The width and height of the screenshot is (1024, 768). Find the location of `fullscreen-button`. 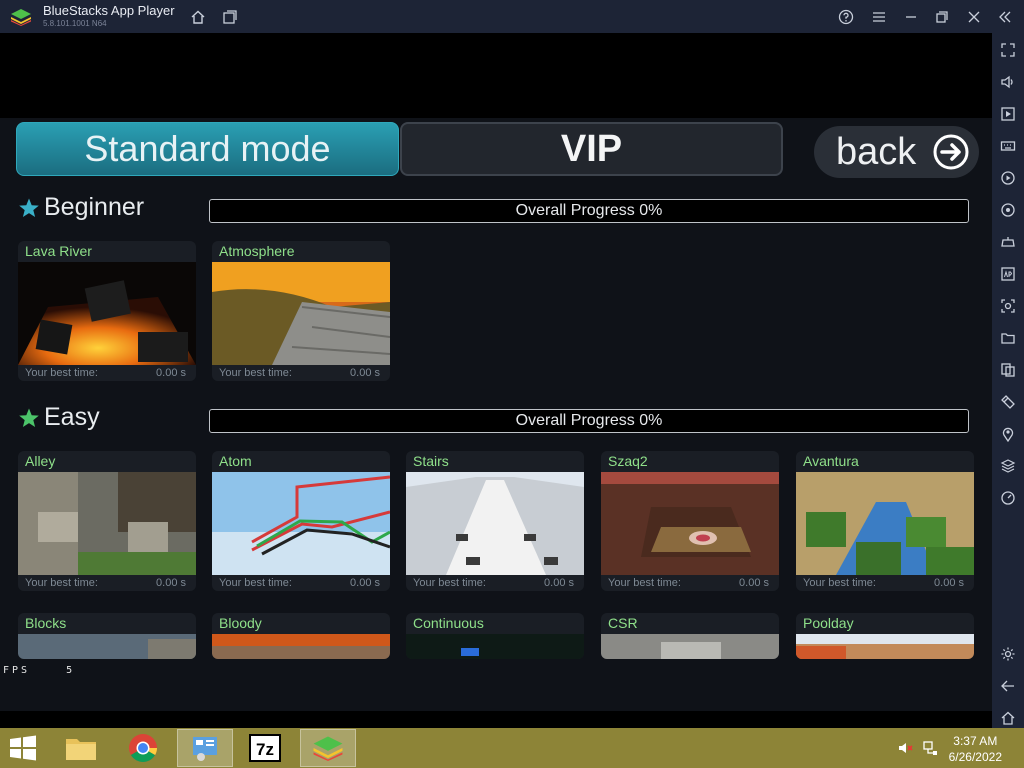

fullscreen-button is located at coordinates (1008, 50).